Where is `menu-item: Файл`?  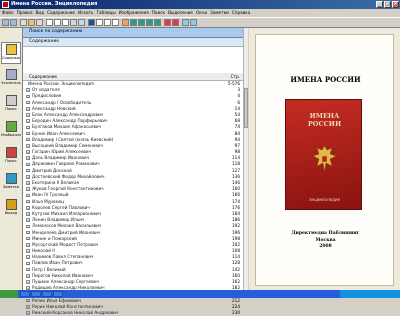
menu-item: Файл is located at coordinates (8, 12).